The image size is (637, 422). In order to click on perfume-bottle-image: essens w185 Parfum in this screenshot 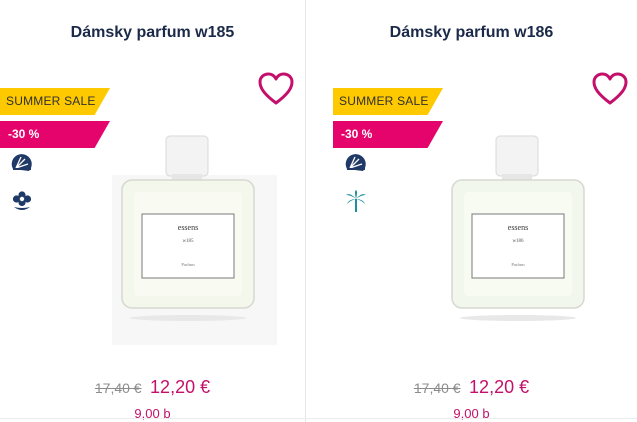, I will do `click(188, 228)`.